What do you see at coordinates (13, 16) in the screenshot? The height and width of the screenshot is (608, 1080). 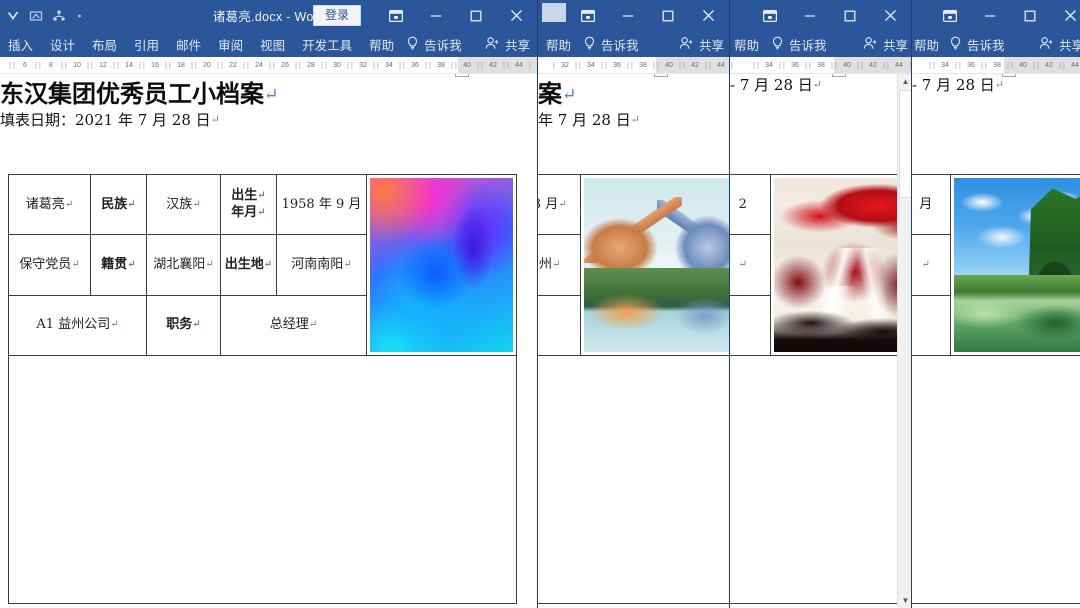 I see `save-icon` at bounding box center [13, 16].